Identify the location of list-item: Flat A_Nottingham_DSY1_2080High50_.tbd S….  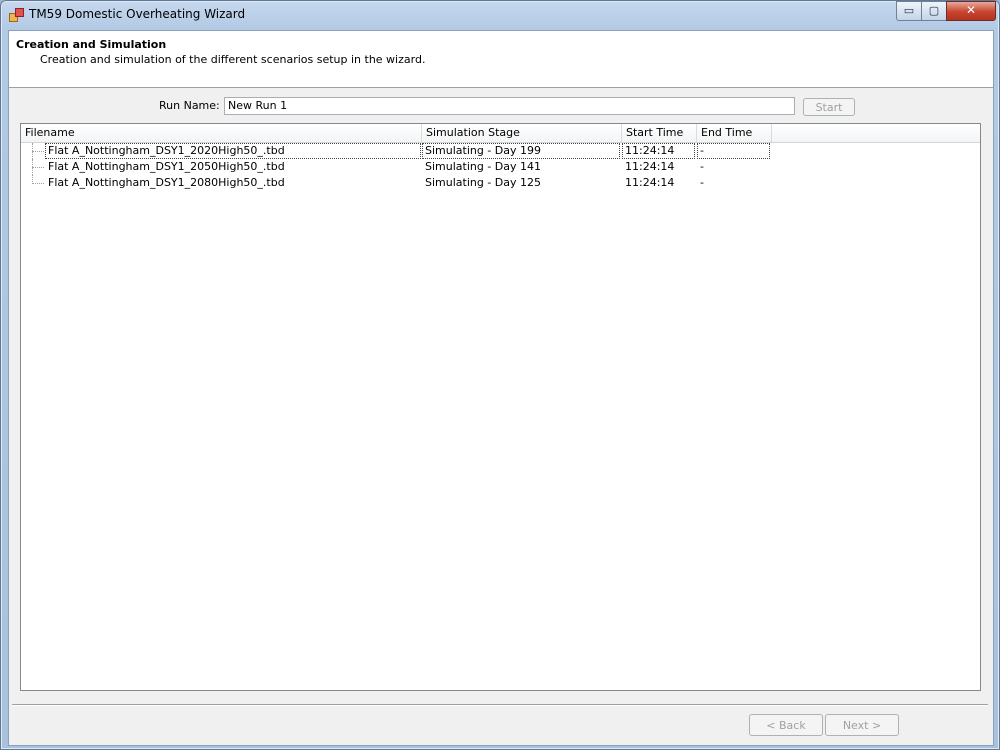
(500, 183).